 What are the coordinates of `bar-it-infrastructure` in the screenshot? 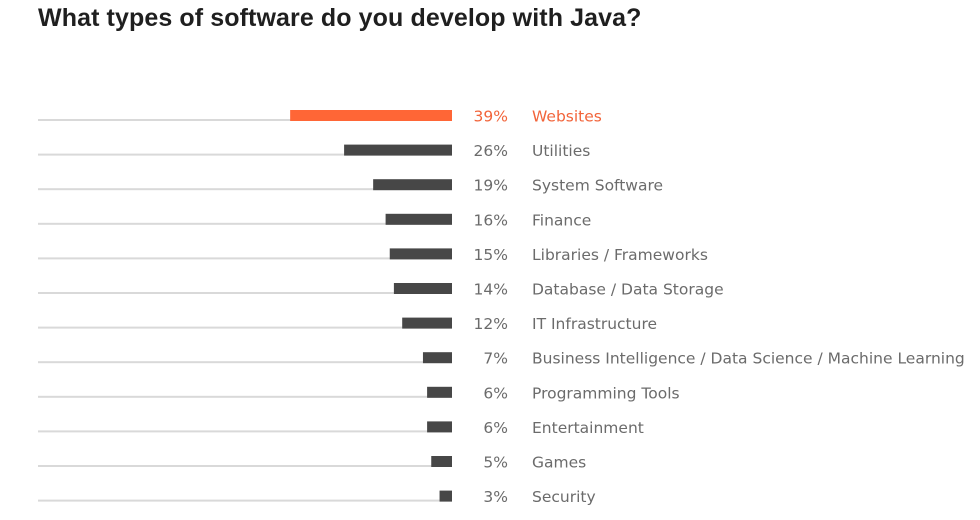 It's located at (427, 323).